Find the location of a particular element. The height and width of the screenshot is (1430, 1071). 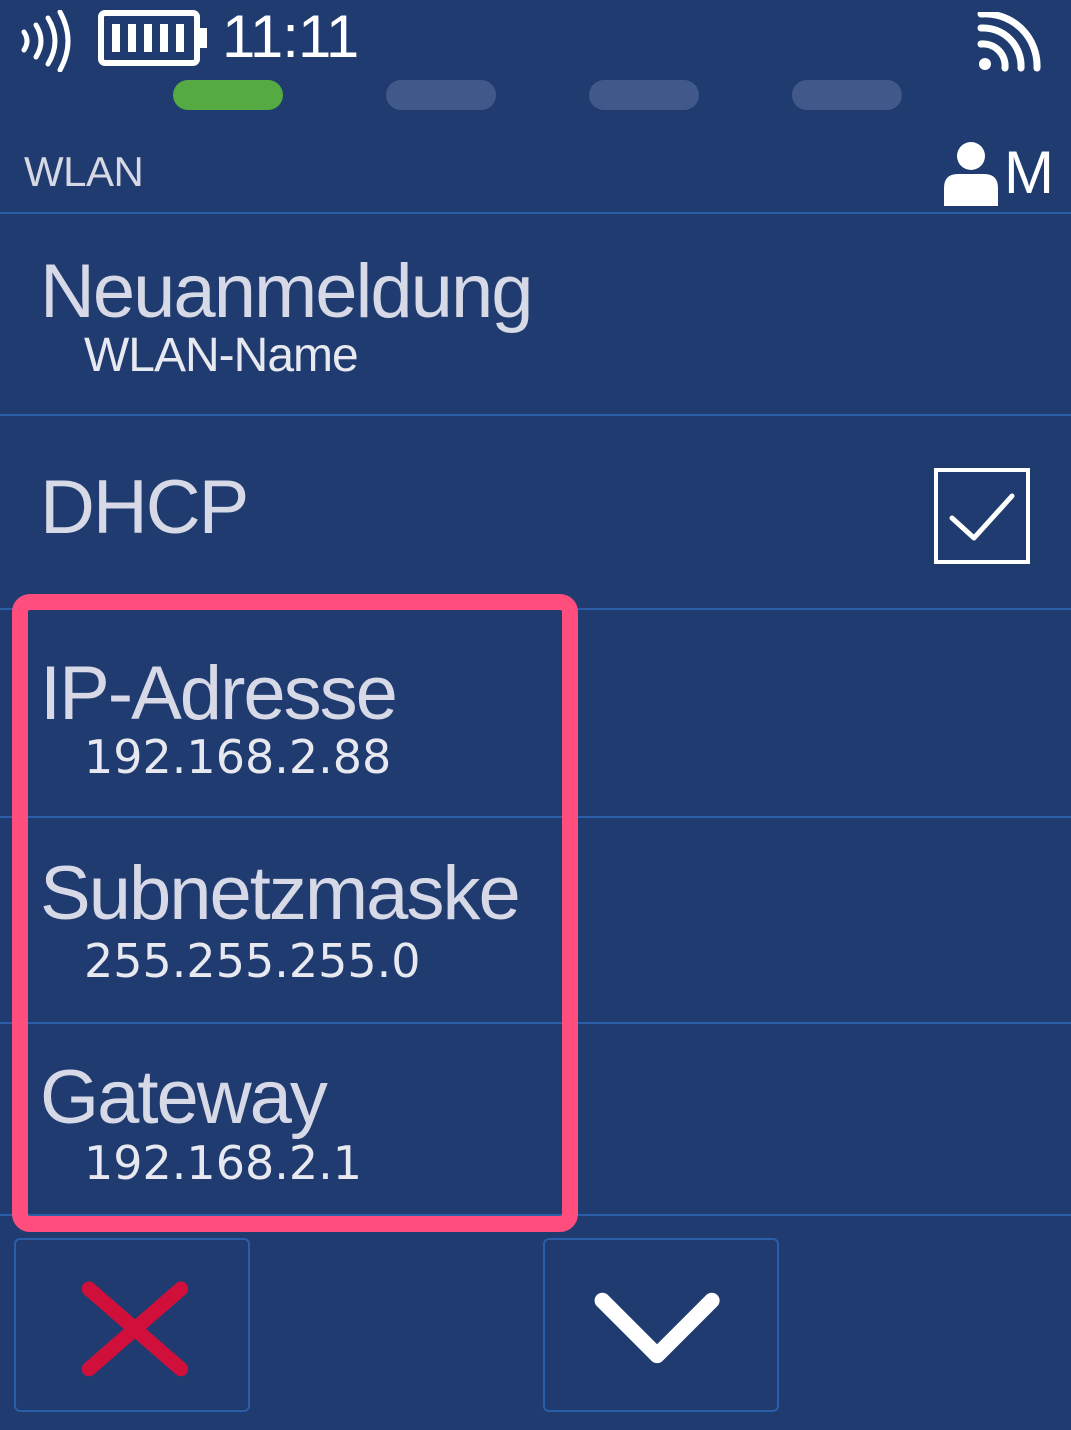

page-indicator is located at coordinates (535, 95).